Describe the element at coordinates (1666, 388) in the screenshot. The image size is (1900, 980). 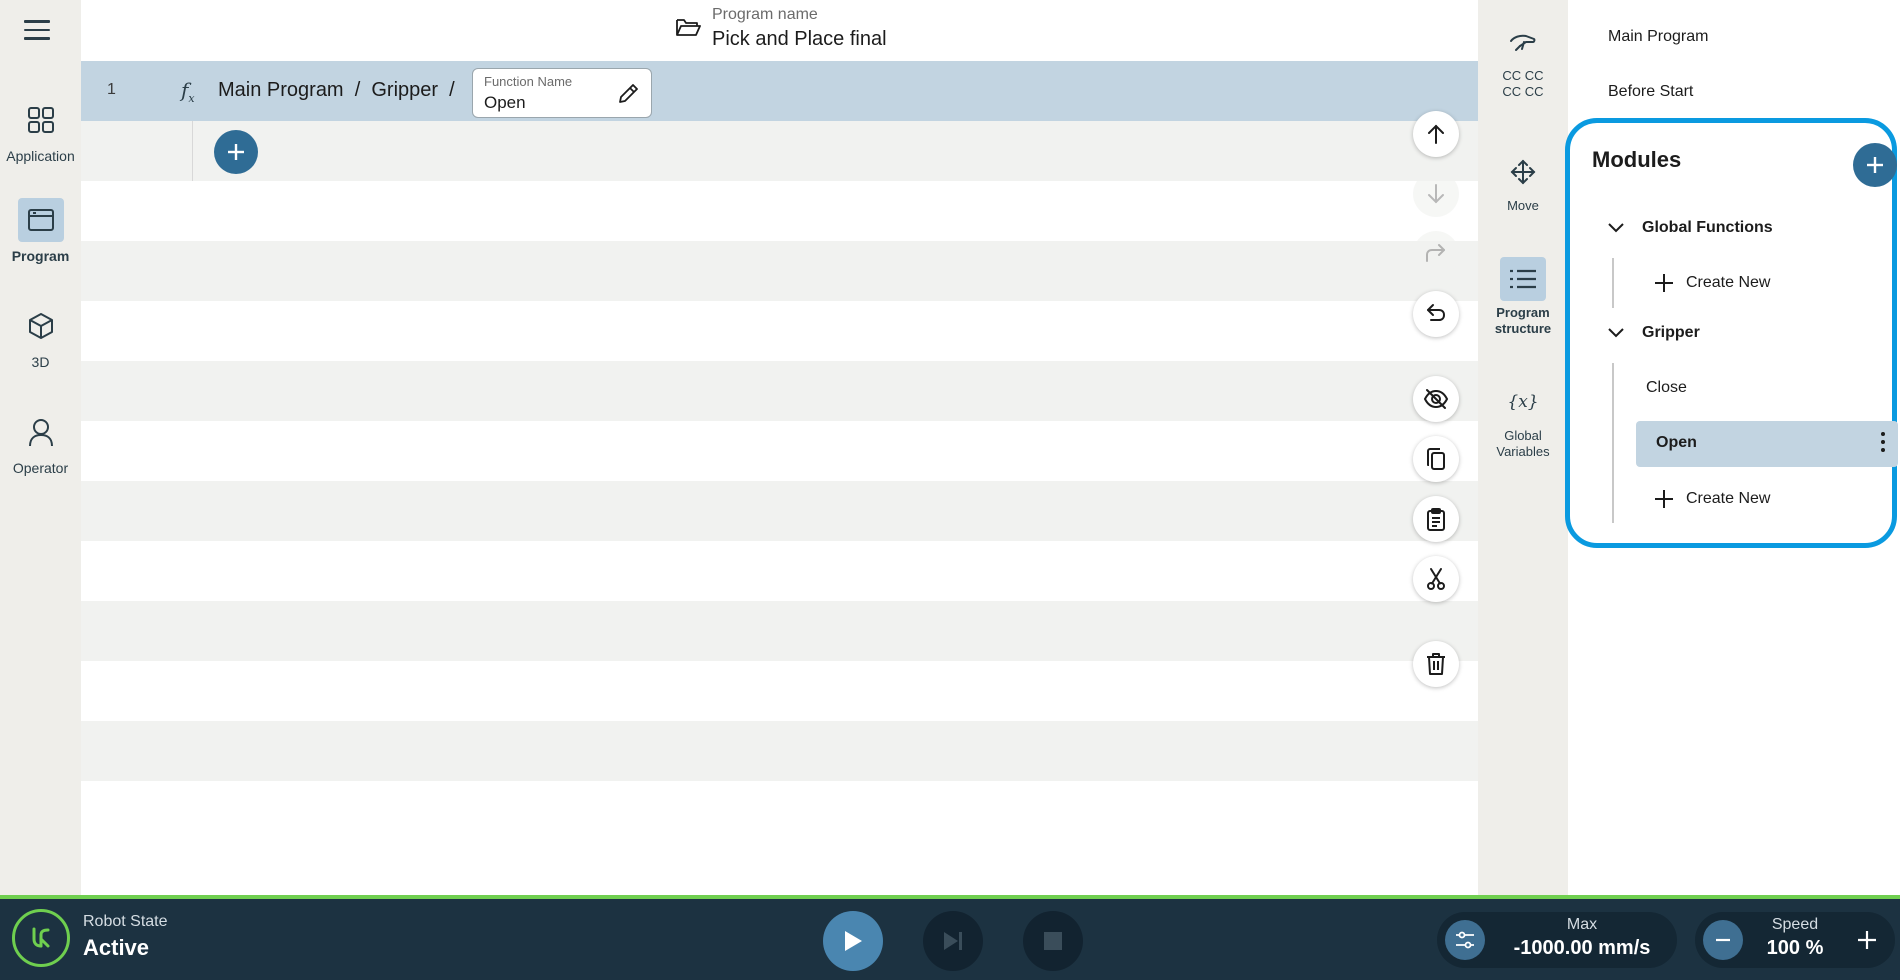
I see `function-close: Close` at that location.